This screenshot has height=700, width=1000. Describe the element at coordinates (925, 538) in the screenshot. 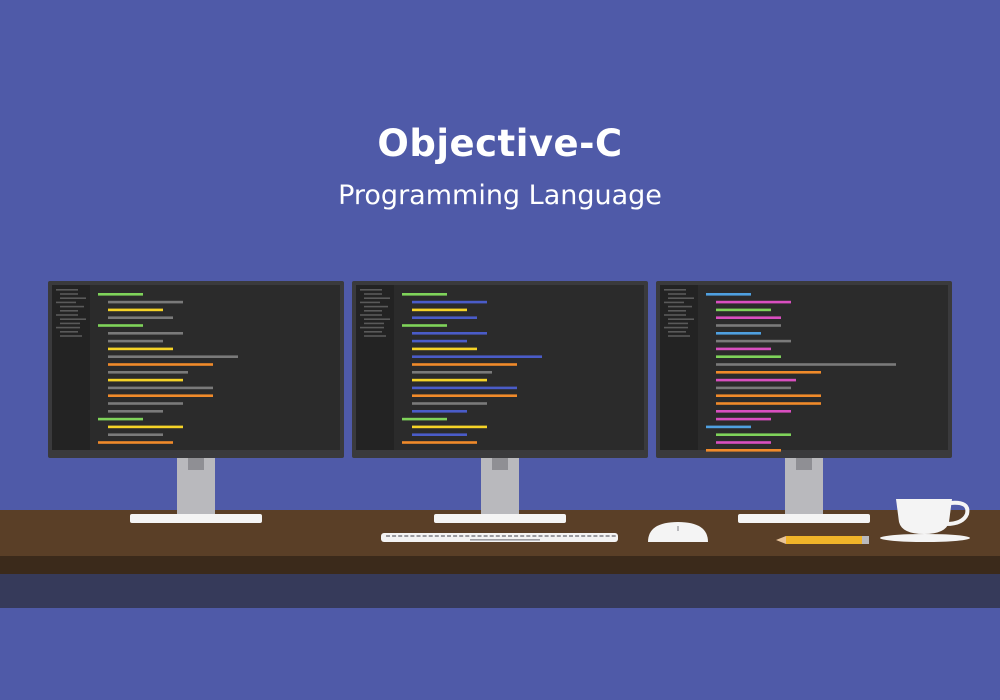

I see `saucer` at that location.